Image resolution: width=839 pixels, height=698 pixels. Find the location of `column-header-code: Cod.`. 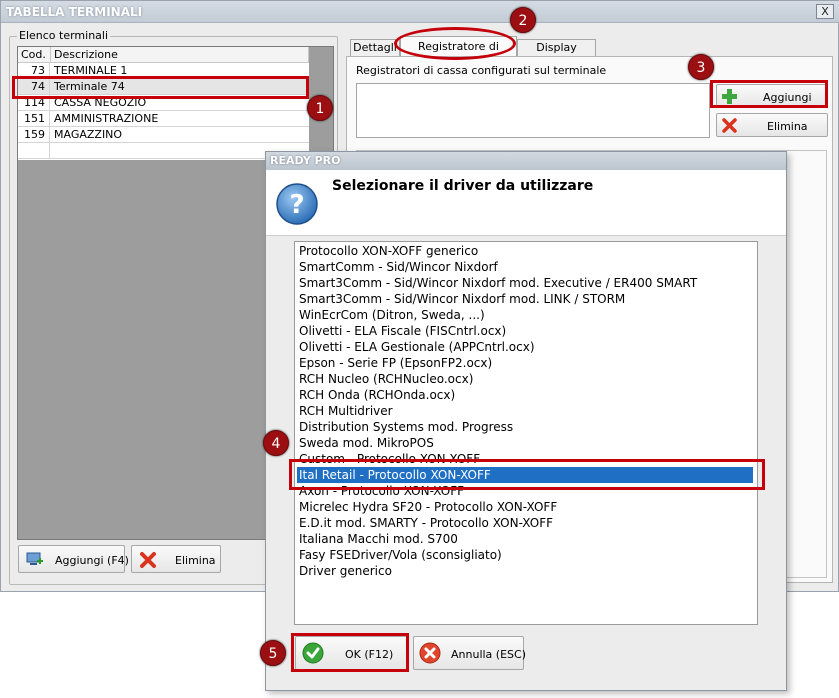

column-header-code: Cod. is located at coordinates (34, 55).